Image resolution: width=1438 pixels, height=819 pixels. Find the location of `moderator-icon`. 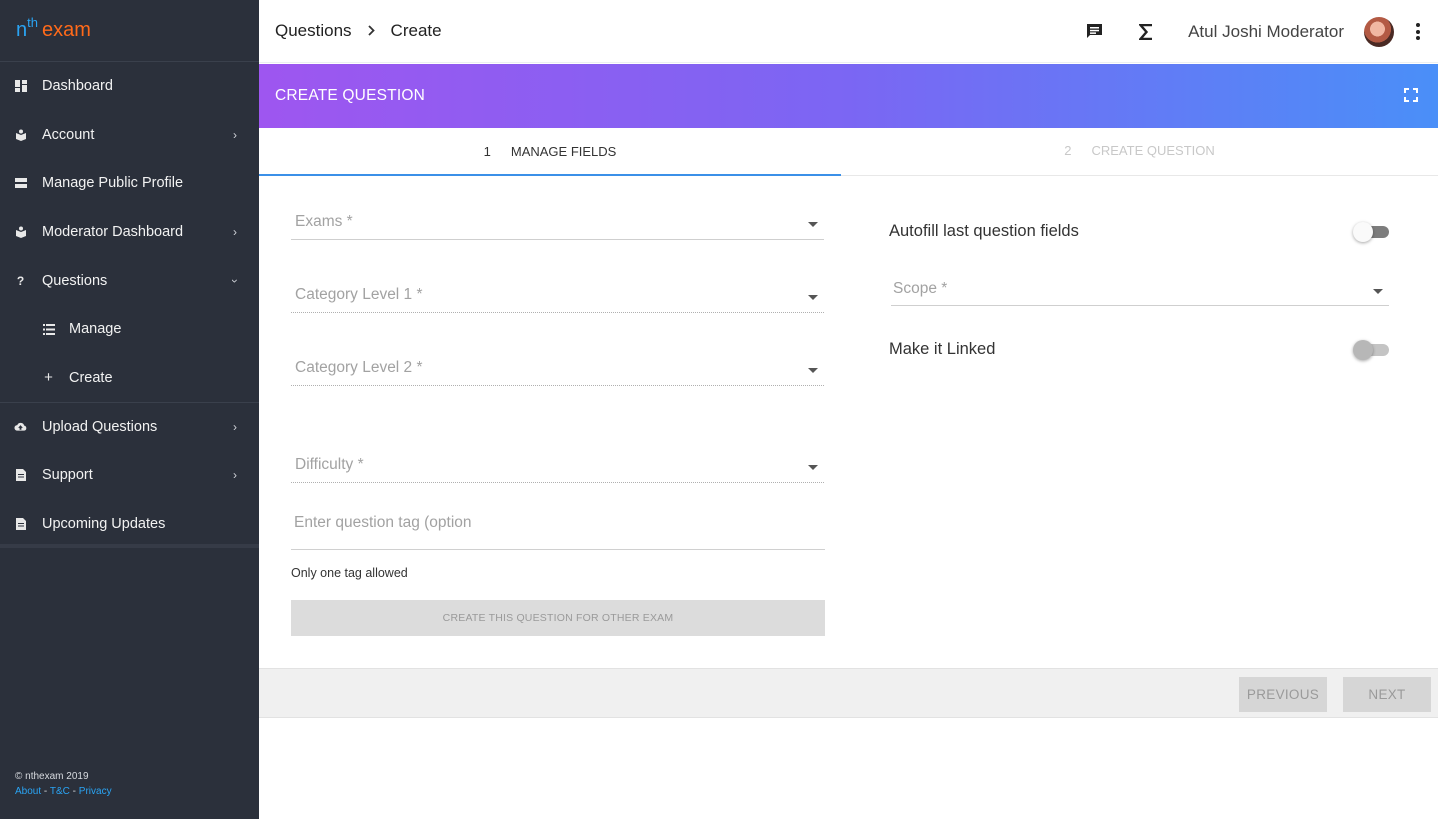

moderator-icon is located at coordinates (20, 232).